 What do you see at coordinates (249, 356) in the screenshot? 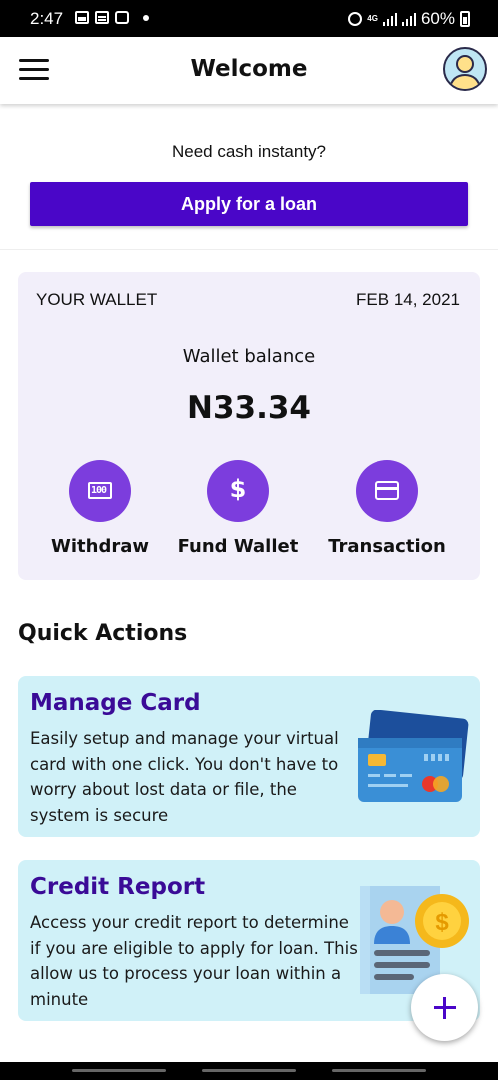
I see `balance-label: Wallet balance` at bounding box center [249, 356].